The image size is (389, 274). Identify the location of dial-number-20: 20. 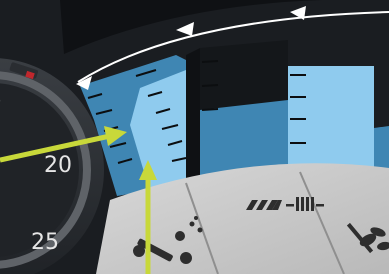
(58, 165).